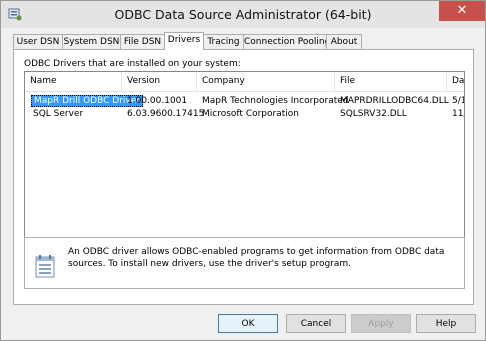  I want to click on driver-date: 11/, so click(458, 114).